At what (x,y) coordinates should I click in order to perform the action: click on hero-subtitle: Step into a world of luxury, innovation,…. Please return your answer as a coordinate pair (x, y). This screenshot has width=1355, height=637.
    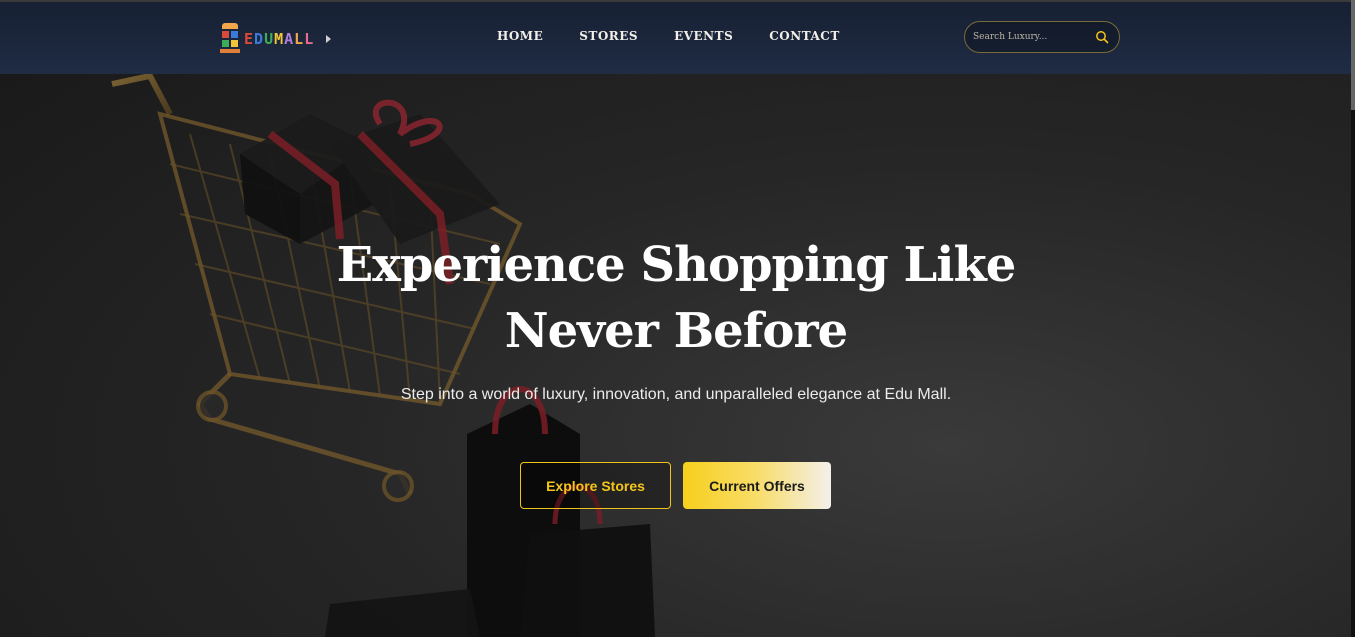
    Looking at the image, I should click on (676, 394).